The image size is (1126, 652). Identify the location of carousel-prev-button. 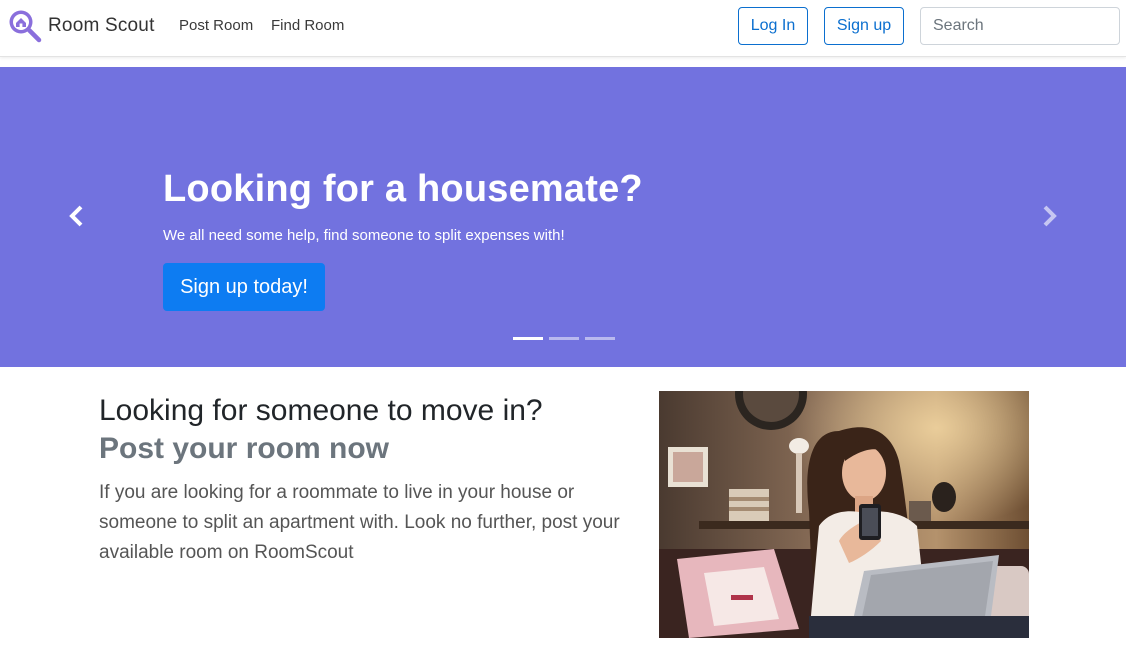
(77, 216).